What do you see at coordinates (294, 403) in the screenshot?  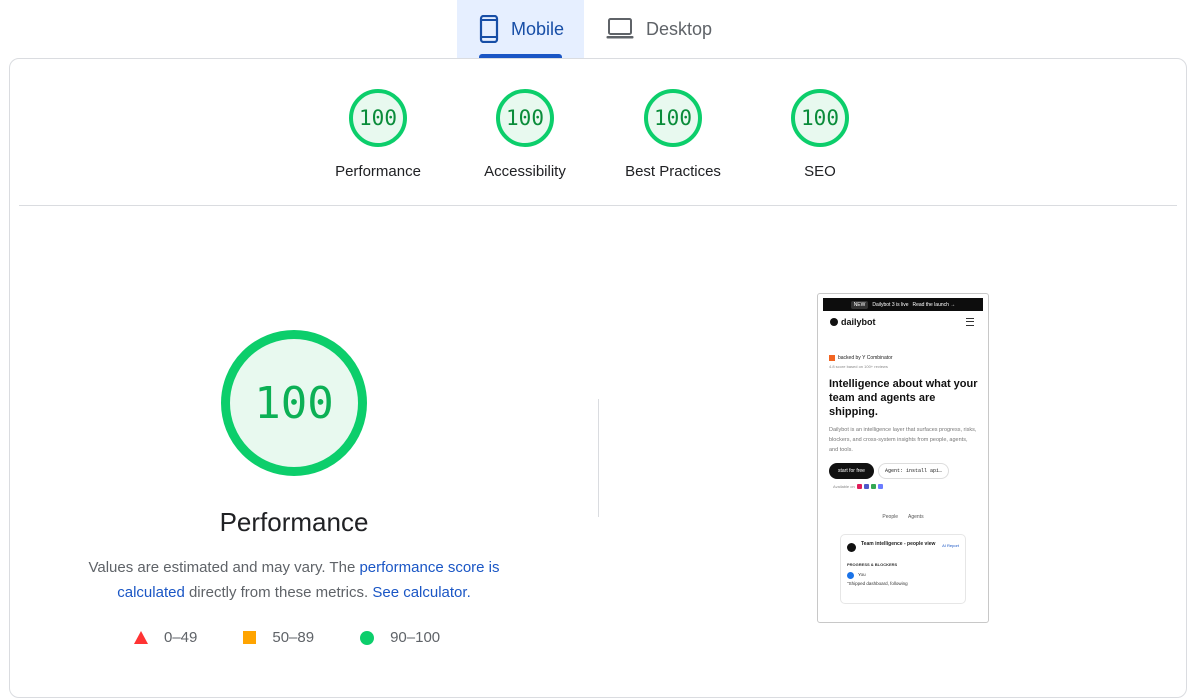 I see `performance-score-gauge: 100` at bounding box center [294, 403].